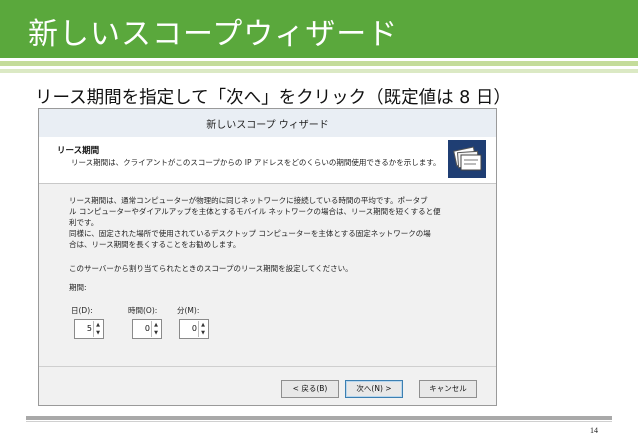 This screenshot has height=442, width=638. I want to click on days-spinner: 5 ▲ ▼, so click(89, 329).